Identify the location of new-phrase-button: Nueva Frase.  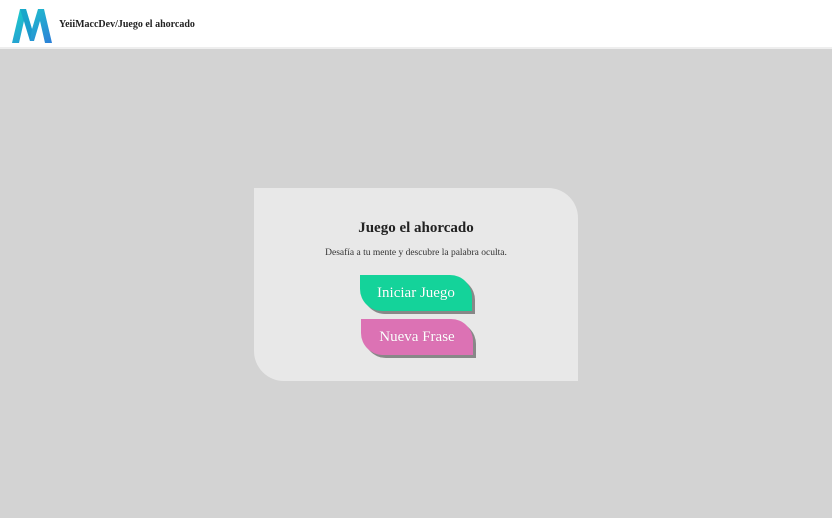
(417, 337).